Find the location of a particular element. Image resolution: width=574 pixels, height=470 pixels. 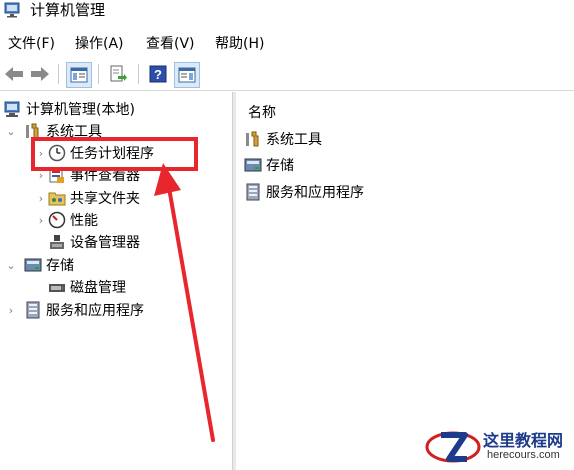

list-item-storage: 存储 is located at coordinates (269, 165).